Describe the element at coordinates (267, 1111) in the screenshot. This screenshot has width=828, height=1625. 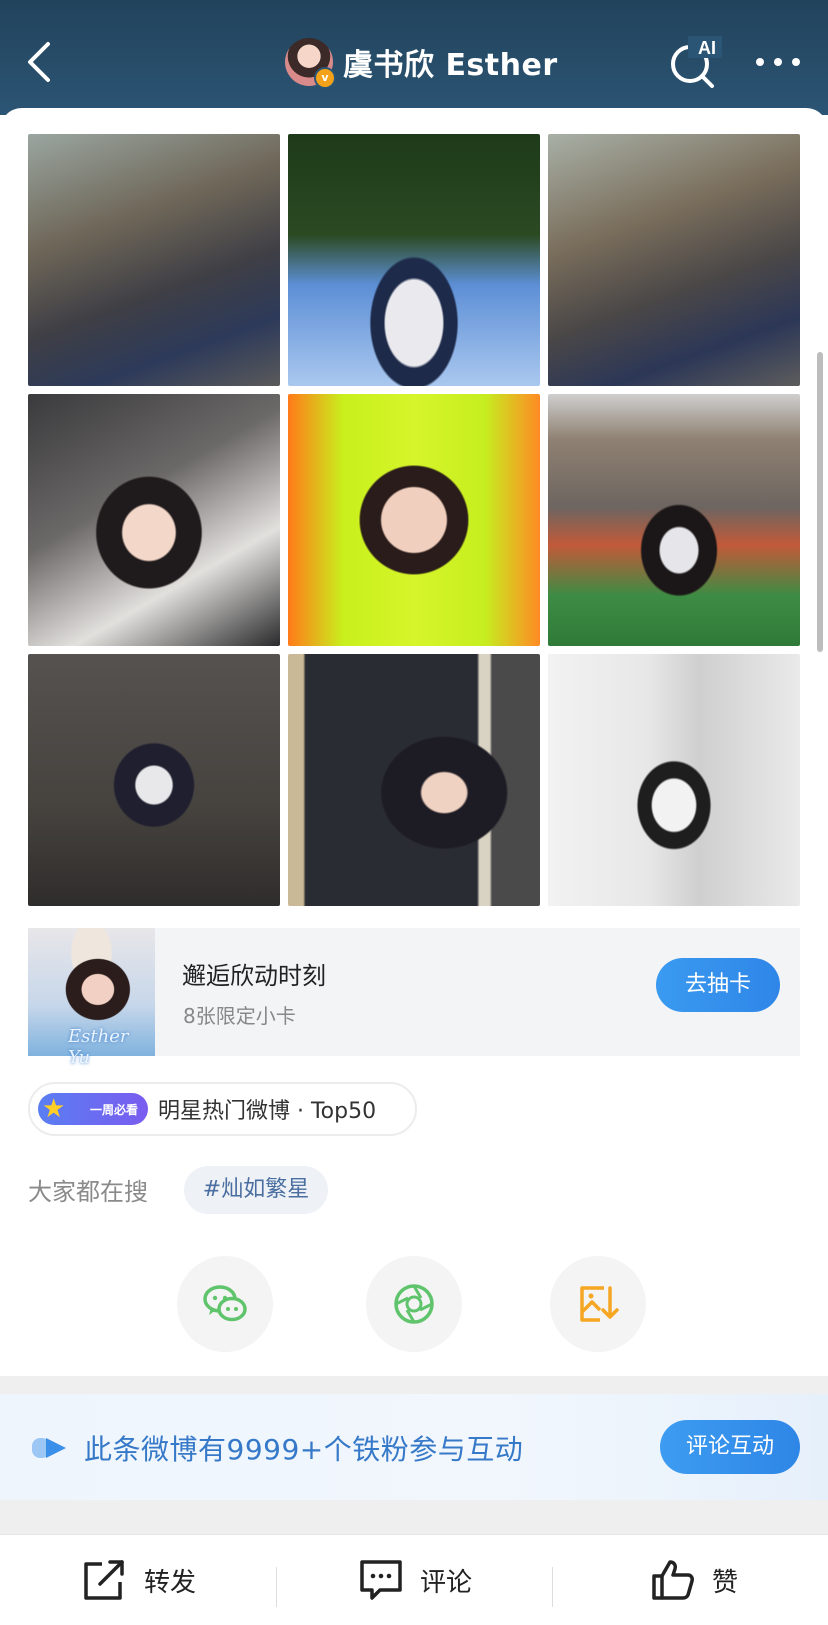
I see `hot-ranking-text: 明星热门微博 · Top50` at that location.